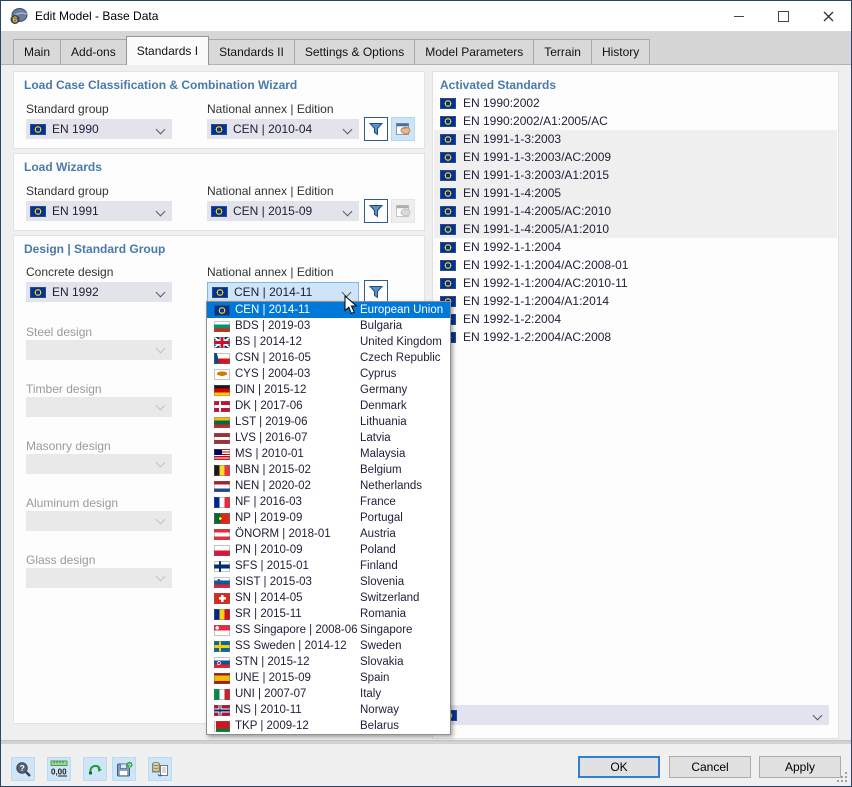 This screenshot has height=787, width=852. Describe the element at coordinates (635, 265) in the screenshot. I see `activated-standard-row: EN 1992-1-1:2004/AC:2008-01` at that location.